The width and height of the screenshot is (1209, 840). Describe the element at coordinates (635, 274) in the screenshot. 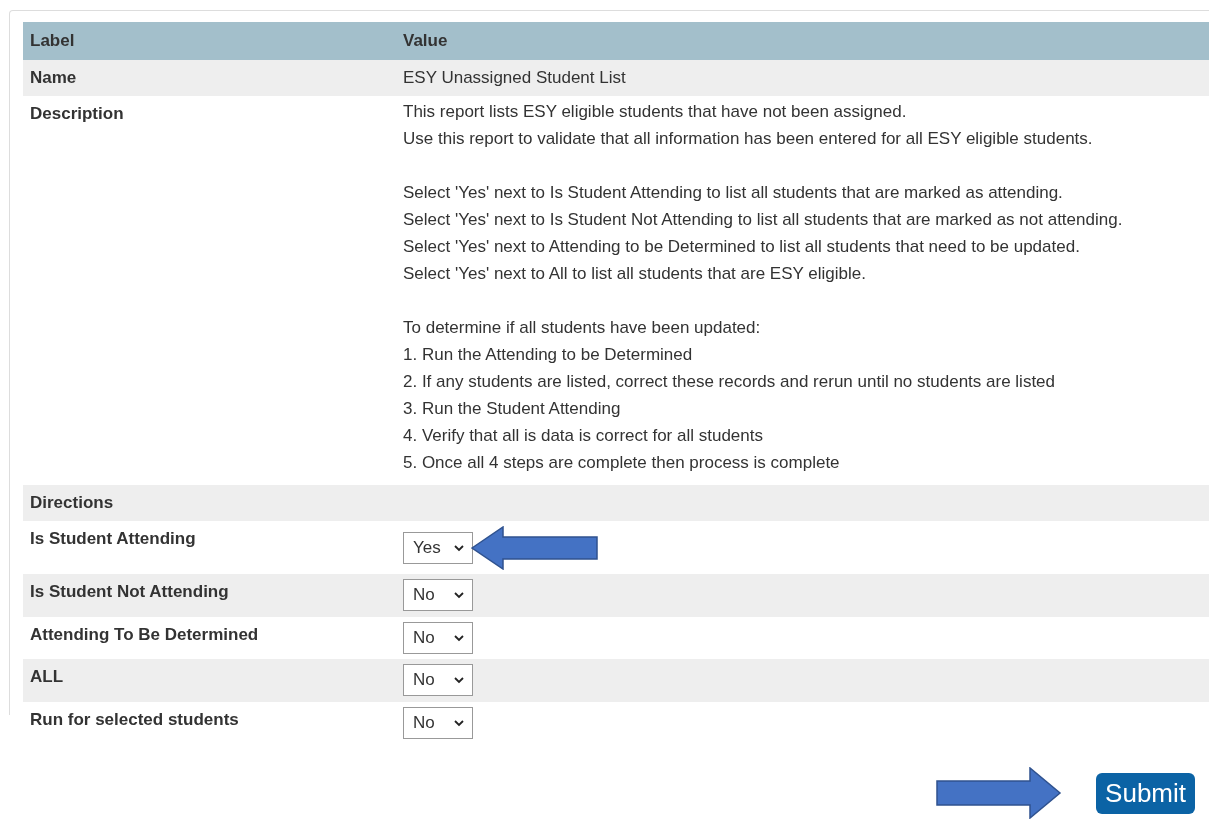

I see `description-text: Select 'Yes' next to All to list all students that are ESY eligible.` at that location.